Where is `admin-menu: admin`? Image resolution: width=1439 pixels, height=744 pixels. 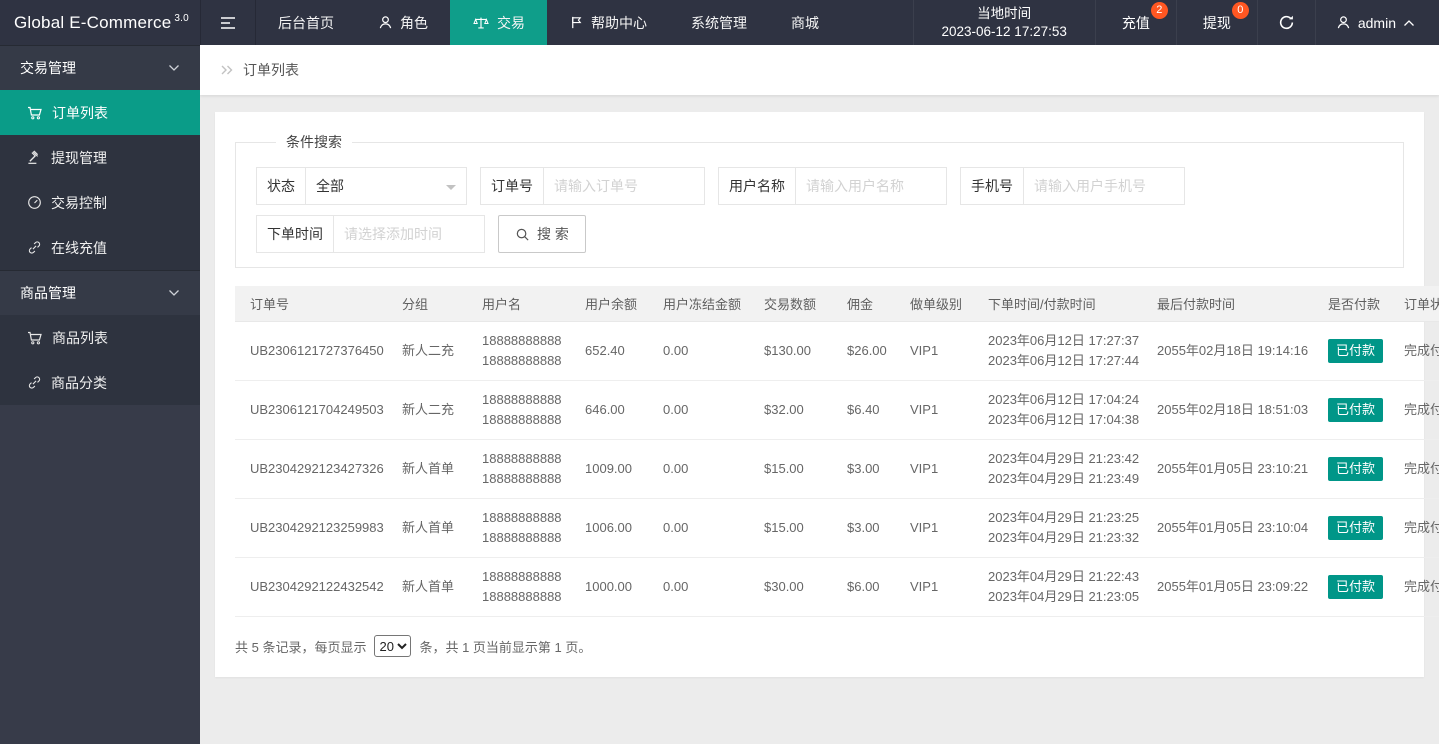
admin-menu: admin is located at coordinates (1376, 22).